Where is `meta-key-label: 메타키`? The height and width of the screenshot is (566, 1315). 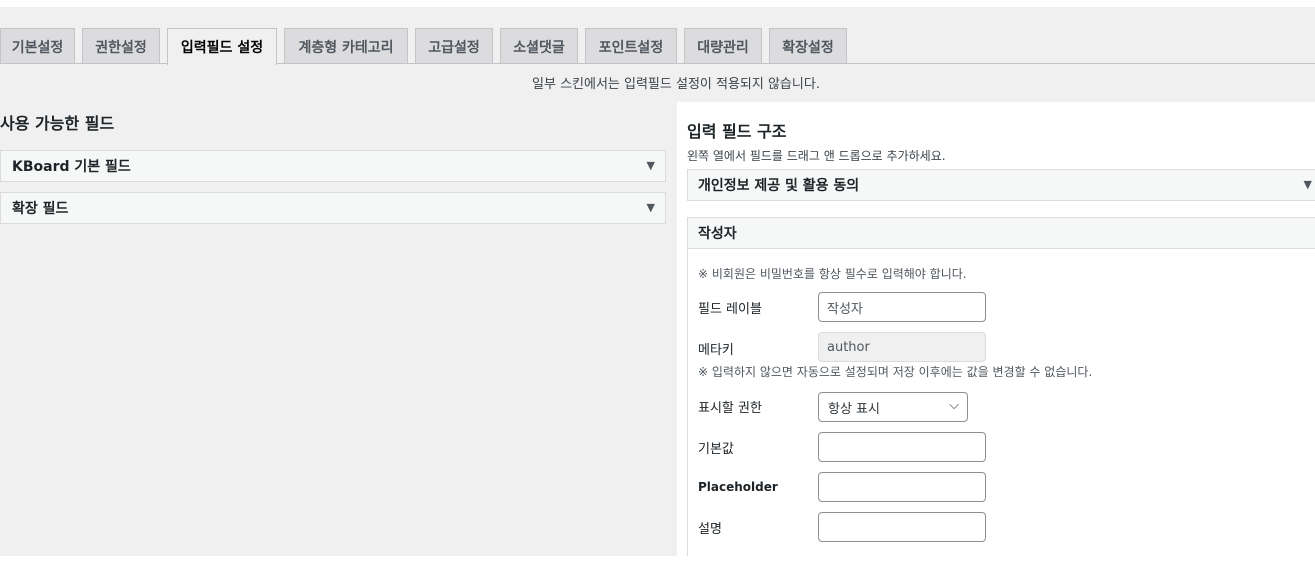 meta-key-label: 메타키 is located at coordinates (716, 350).